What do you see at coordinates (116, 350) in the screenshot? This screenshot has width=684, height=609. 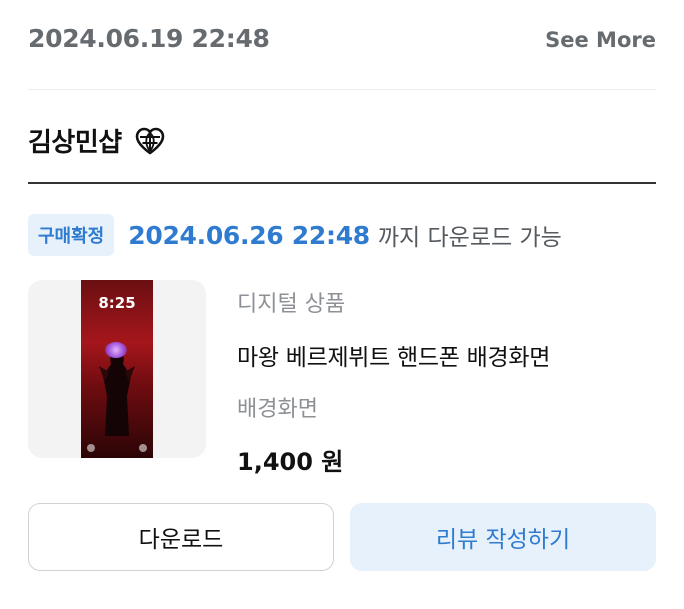 I see `wallpaper-glow` at bounding box center [116, 350].